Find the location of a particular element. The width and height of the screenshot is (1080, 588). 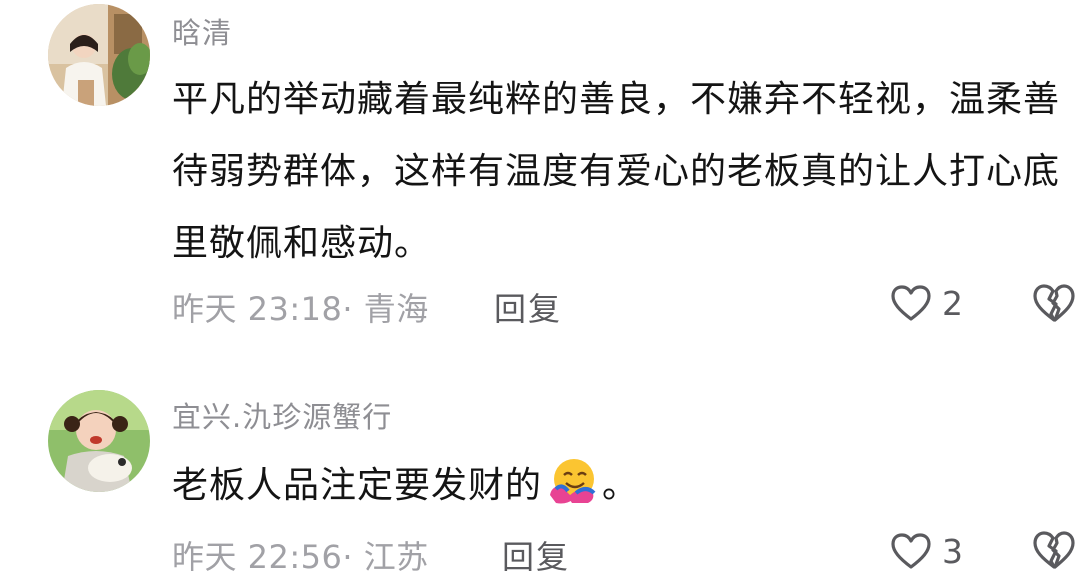

like-count: 3 is located at coordinates (952, 551).